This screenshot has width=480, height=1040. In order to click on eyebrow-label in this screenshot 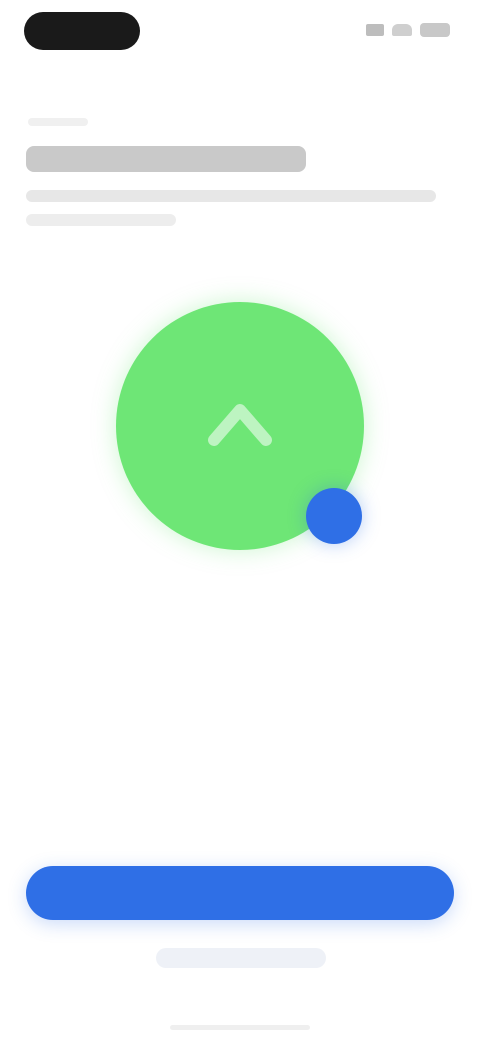, I will do `click(58, 122)`.